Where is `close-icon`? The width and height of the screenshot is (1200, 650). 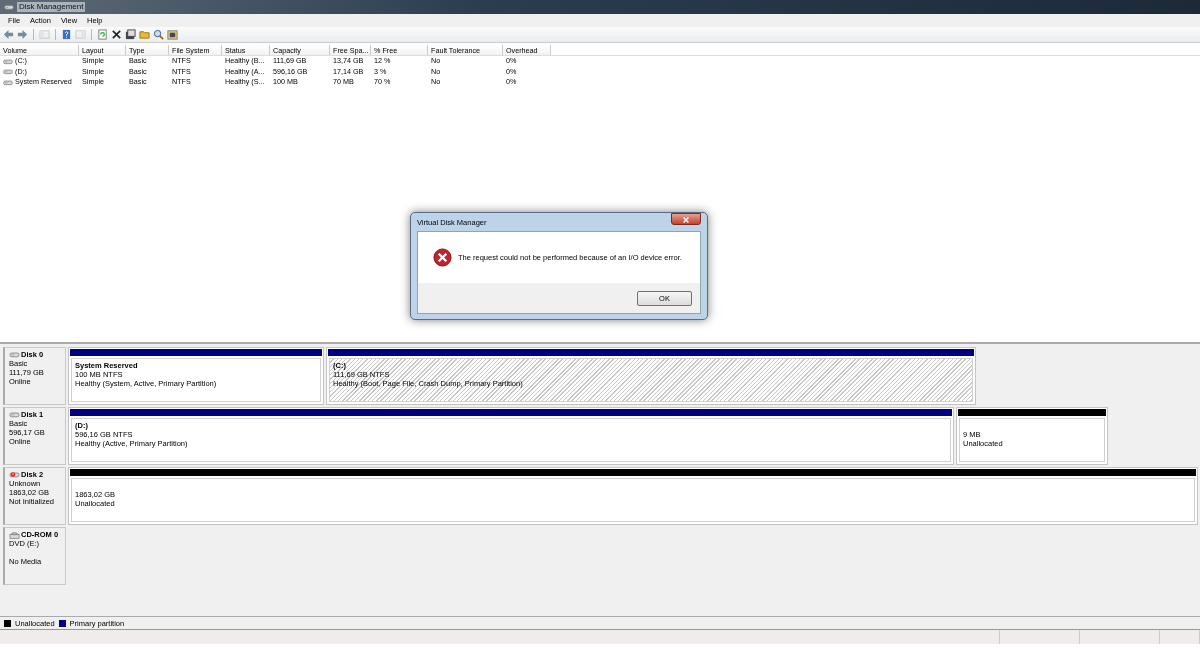 close-icon is located at coordinates (686, 219).